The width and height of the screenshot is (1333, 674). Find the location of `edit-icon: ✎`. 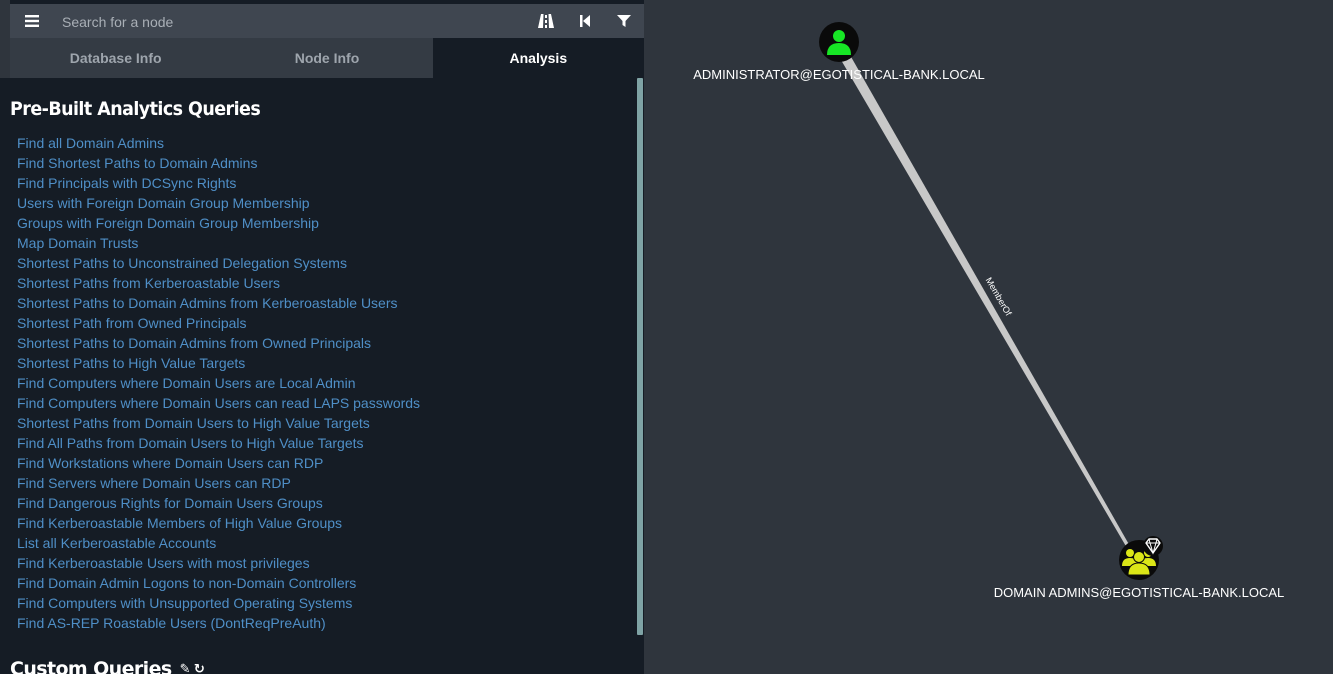

edit-icon: ✎ is located at coordinates (185, 668).